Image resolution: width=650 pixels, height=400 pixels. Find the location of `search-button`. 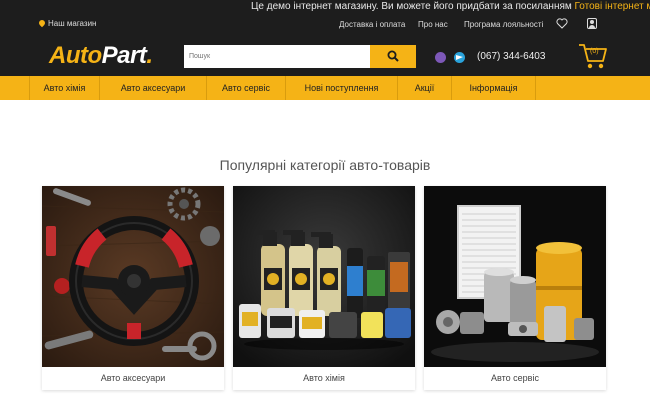

search-button is located at coordinates (393, 56).